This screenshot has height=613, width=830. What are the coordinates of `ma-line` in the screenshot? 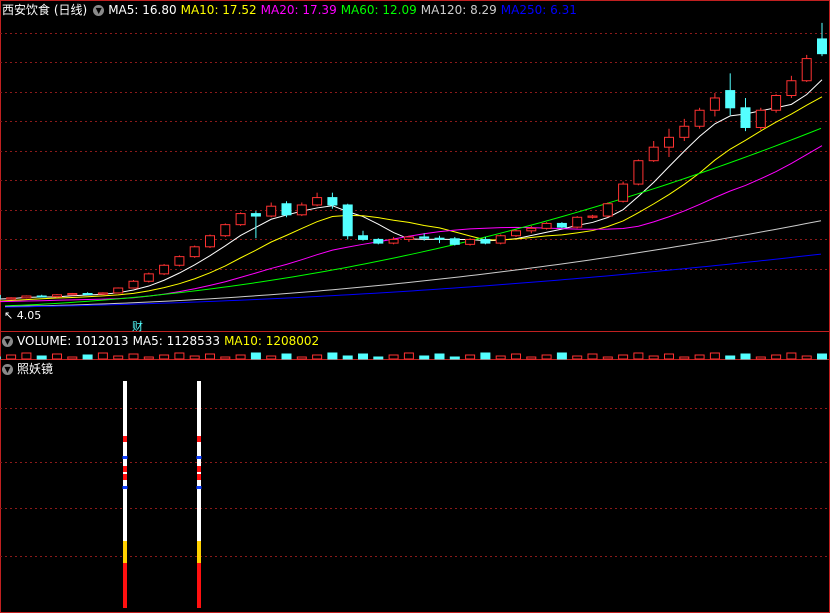 It's located at (413, 280).